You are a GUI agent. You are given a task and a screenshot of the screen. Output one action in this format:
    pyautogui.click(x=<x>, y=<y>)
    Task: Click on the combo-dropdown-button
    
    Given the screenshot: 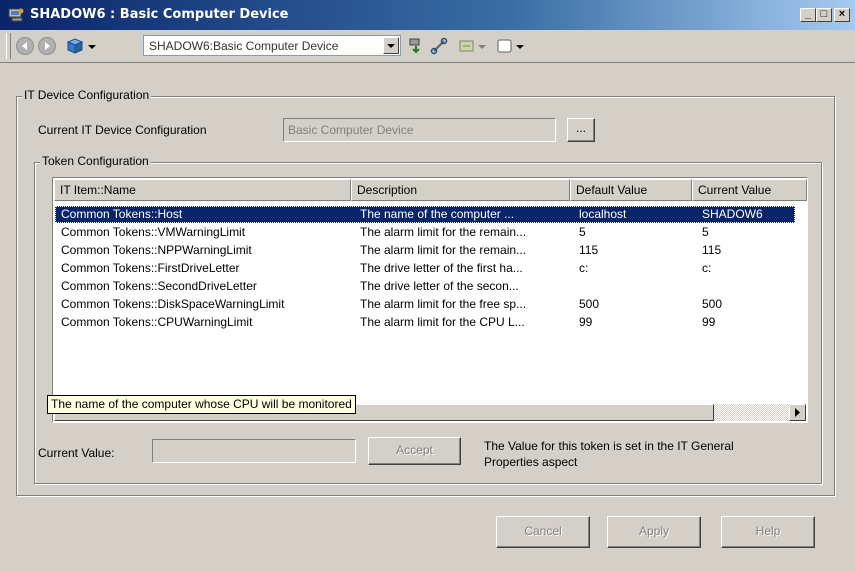 What is the action you would take?
    pyautogui.click(x=391, y=45)
    